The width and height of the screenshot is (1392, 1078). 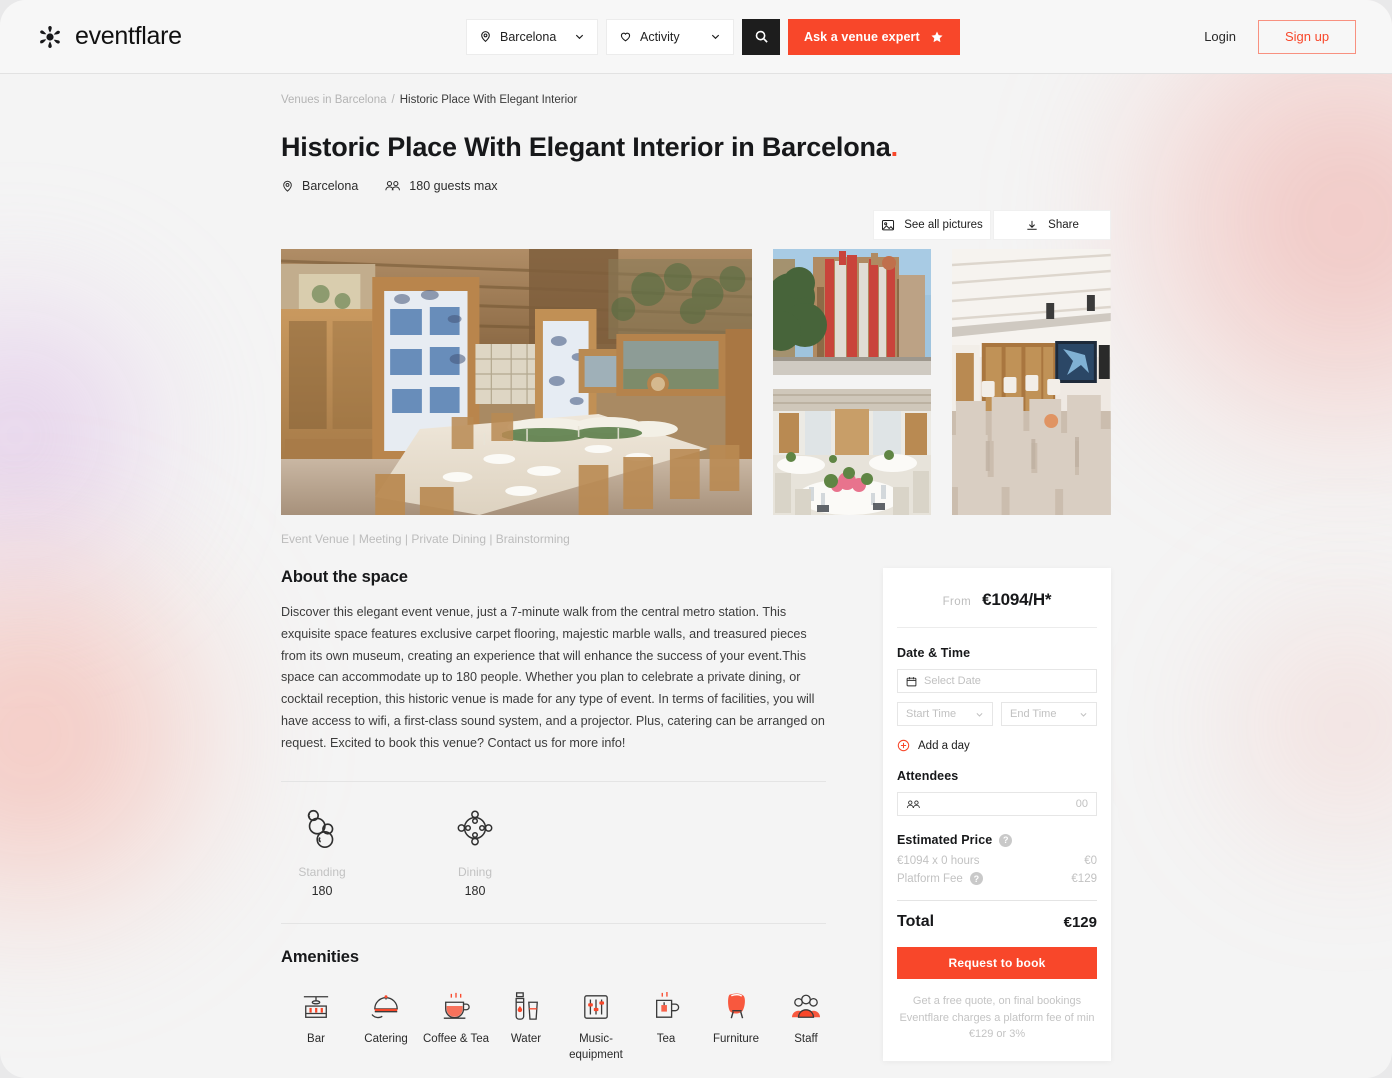 I want to click on about-heading: About the space, so click(x=344, y=577).